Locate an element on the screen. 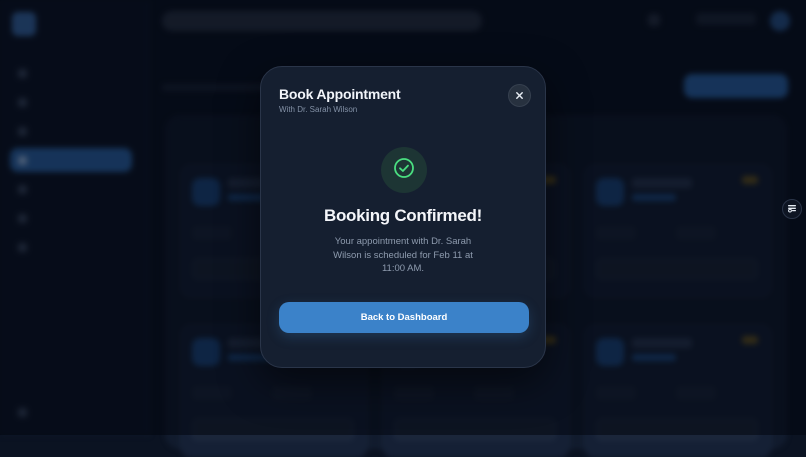  accessibility-button is located at coordinates (792, 209).